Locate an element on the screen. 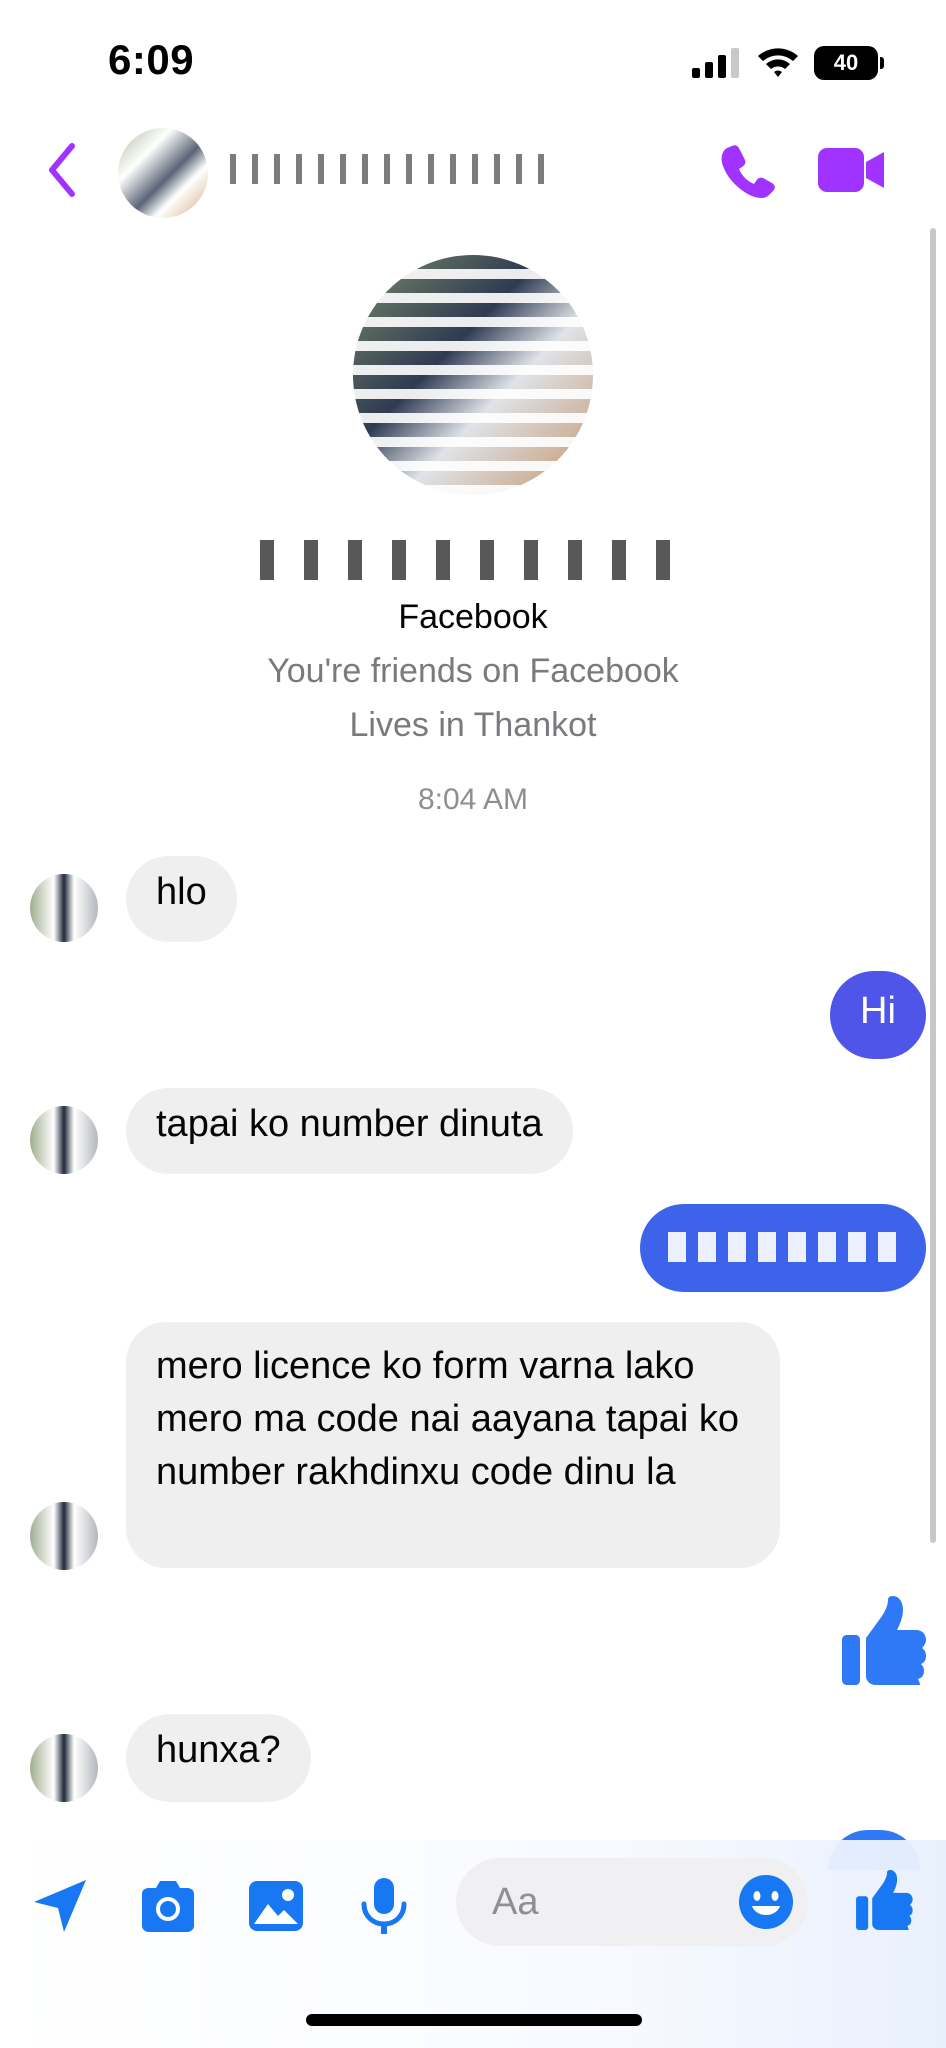 The height and width of the screenshot is (2048, 946). microphone-icon is located at coordinates (384, 1906).